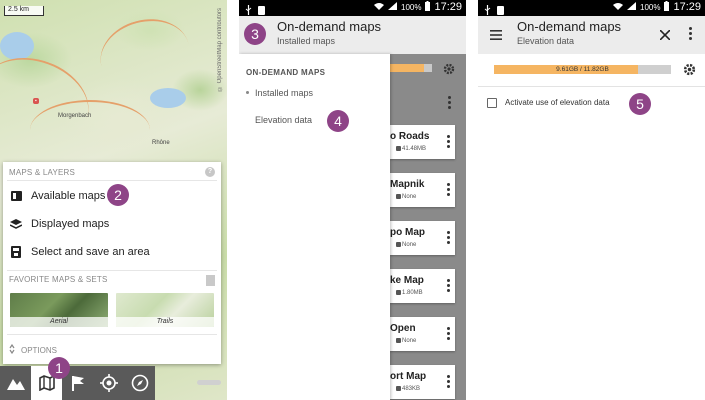  I want to click on elevation-checkbox, so click(492, 103).